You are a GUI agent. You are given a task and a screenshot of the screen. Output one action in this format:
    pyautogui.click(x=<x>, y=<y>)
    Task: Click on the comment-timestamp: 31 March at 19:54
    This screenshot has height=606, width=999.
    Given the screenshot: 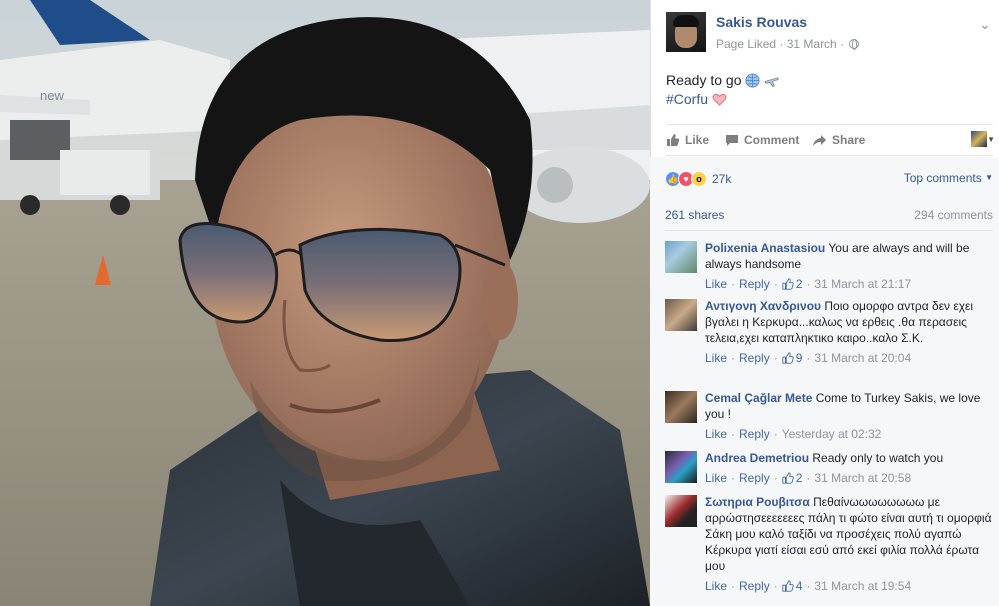 What is the action you would take?
    pyautogui.click(x=862, y=586)
    